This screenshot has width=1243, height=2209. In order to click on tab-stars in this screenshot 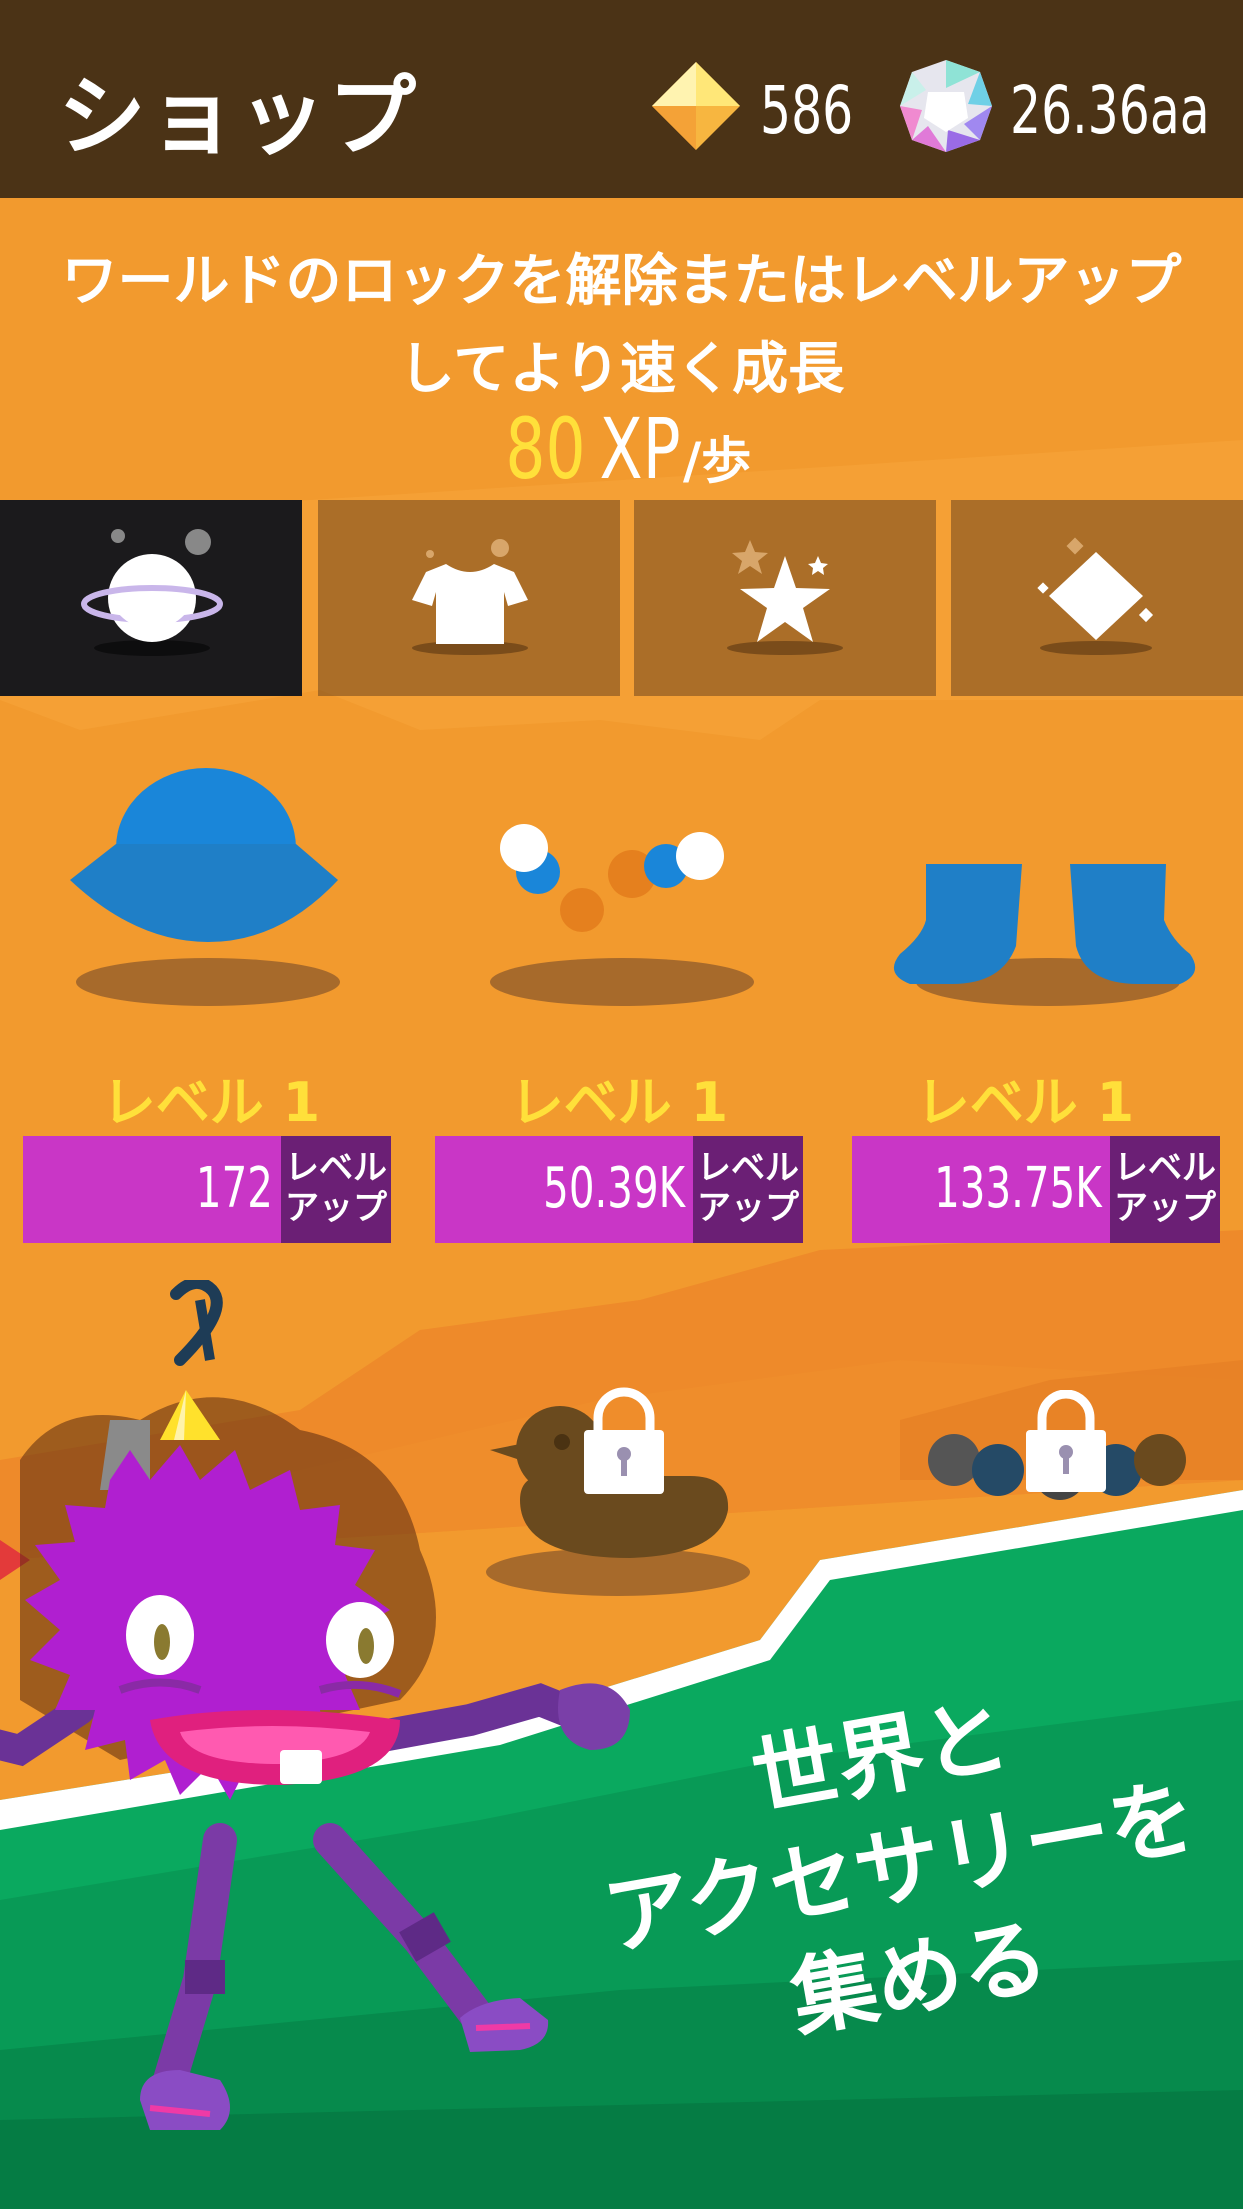, I will do `click(785, 598)`.